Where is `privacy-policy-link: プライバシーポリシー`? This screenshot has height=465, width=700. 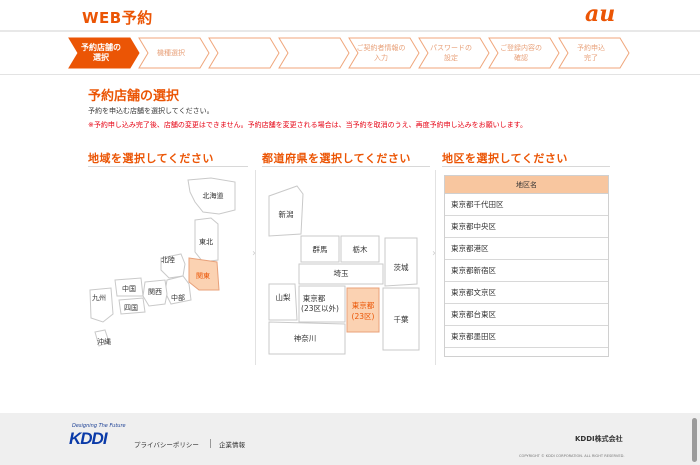
privacy-policy-link: プライバシーポリシー is located at coordinates (166, 444).